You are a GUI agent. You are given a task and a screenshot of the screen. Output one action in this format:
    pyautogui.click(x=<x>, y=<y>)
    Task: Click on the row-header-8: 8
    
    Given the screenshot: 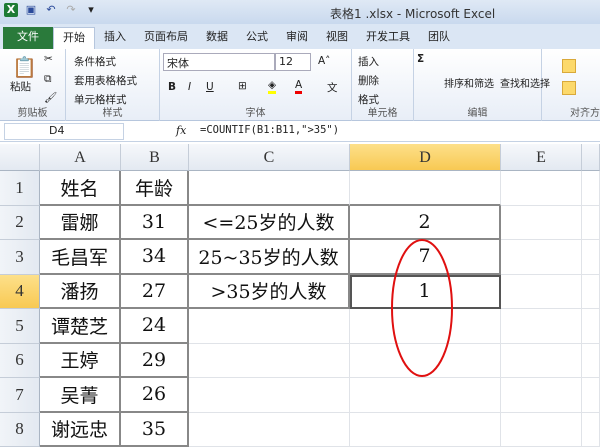 What is the action you would take?
    pyautogui.click(x=20, y=430)
    